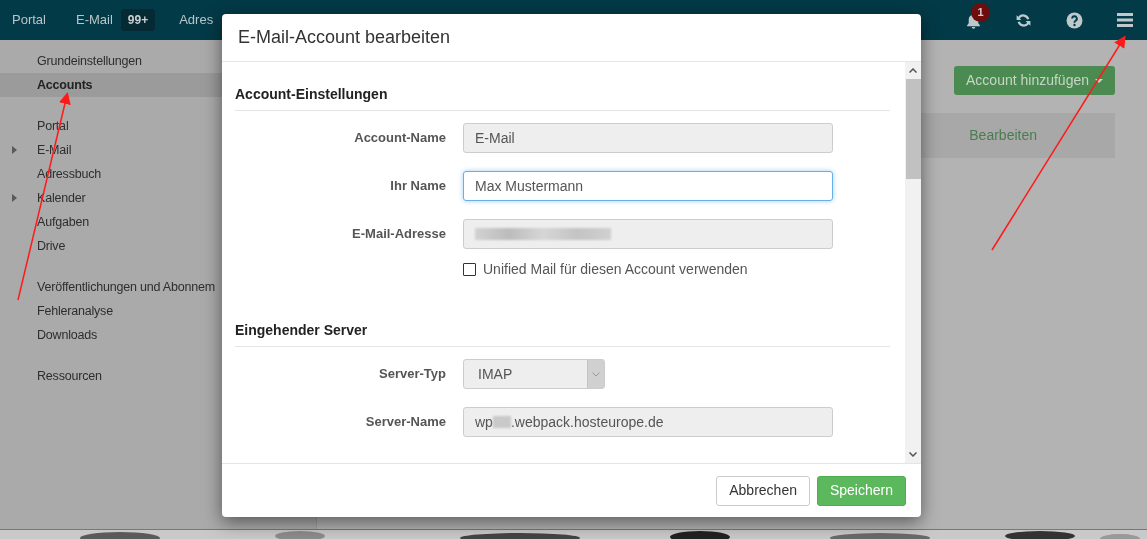 The image size is (1147, 539). Describe the element at coordinates (913, 454) in the screenshot. I see `scroll-down-icon` at that location.